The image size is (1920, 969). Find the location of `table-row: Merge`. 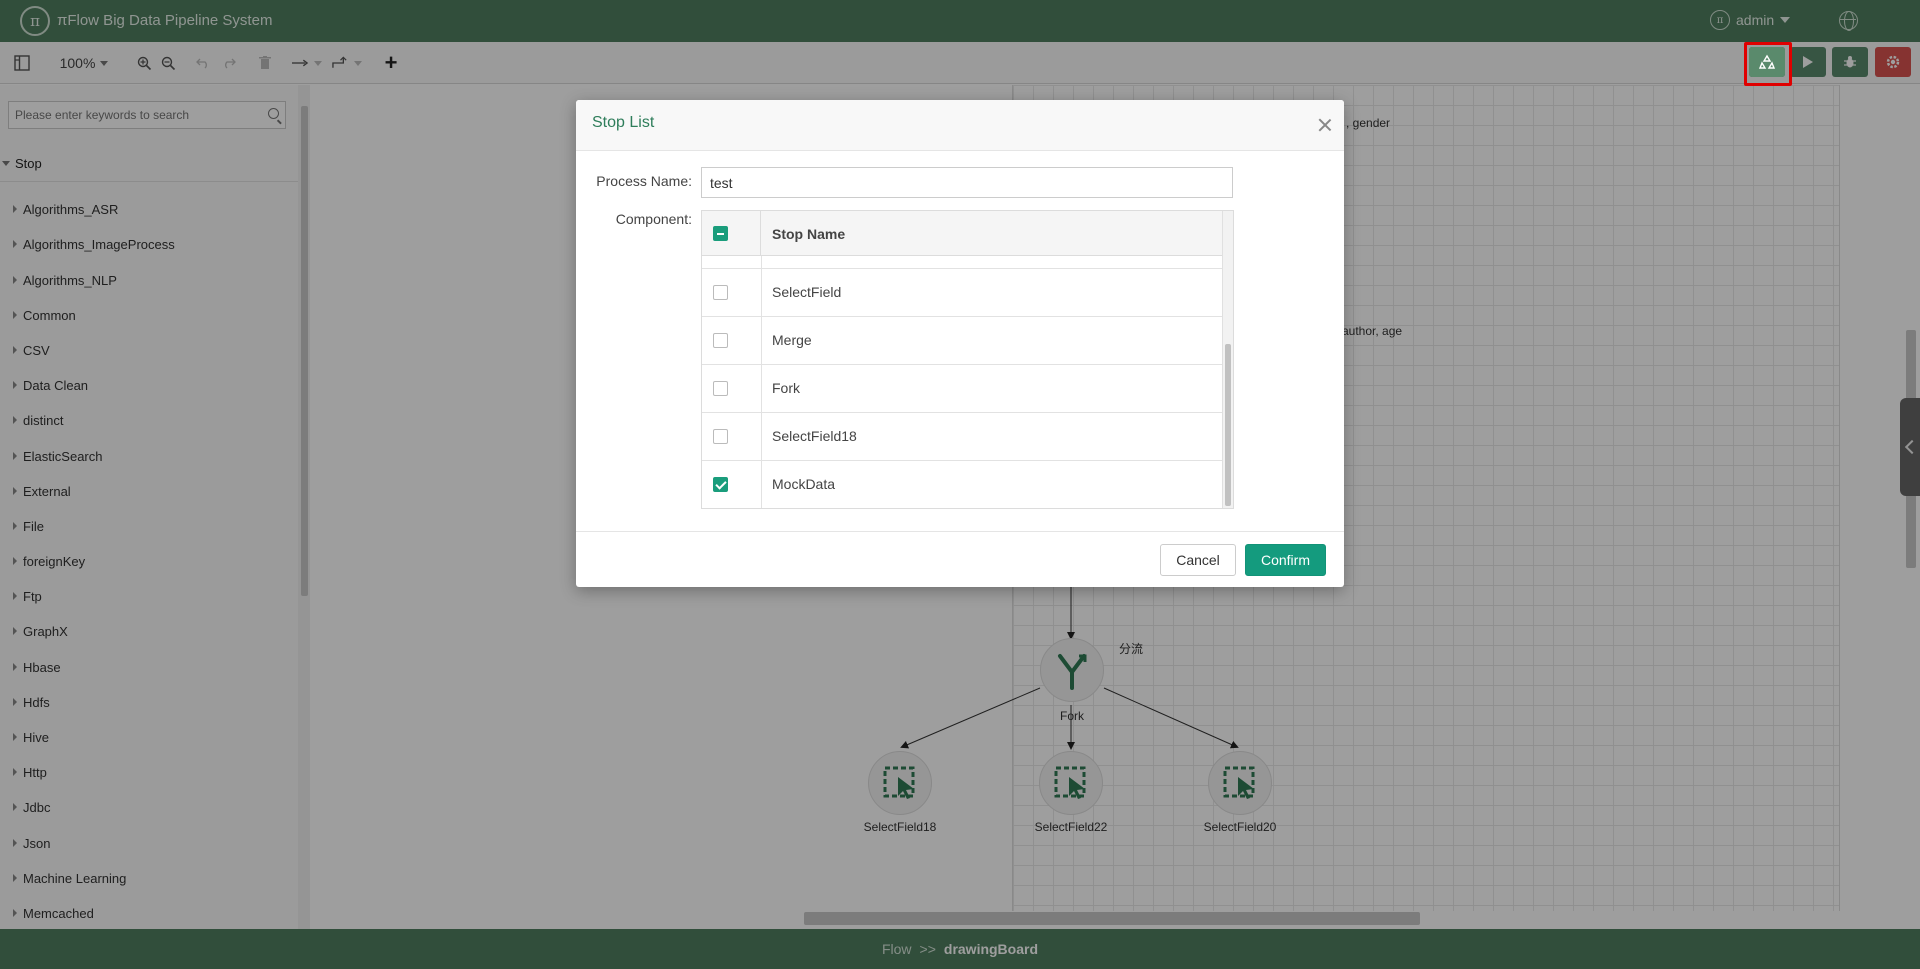

table-row: Merge is located at coordinates (962, 341).